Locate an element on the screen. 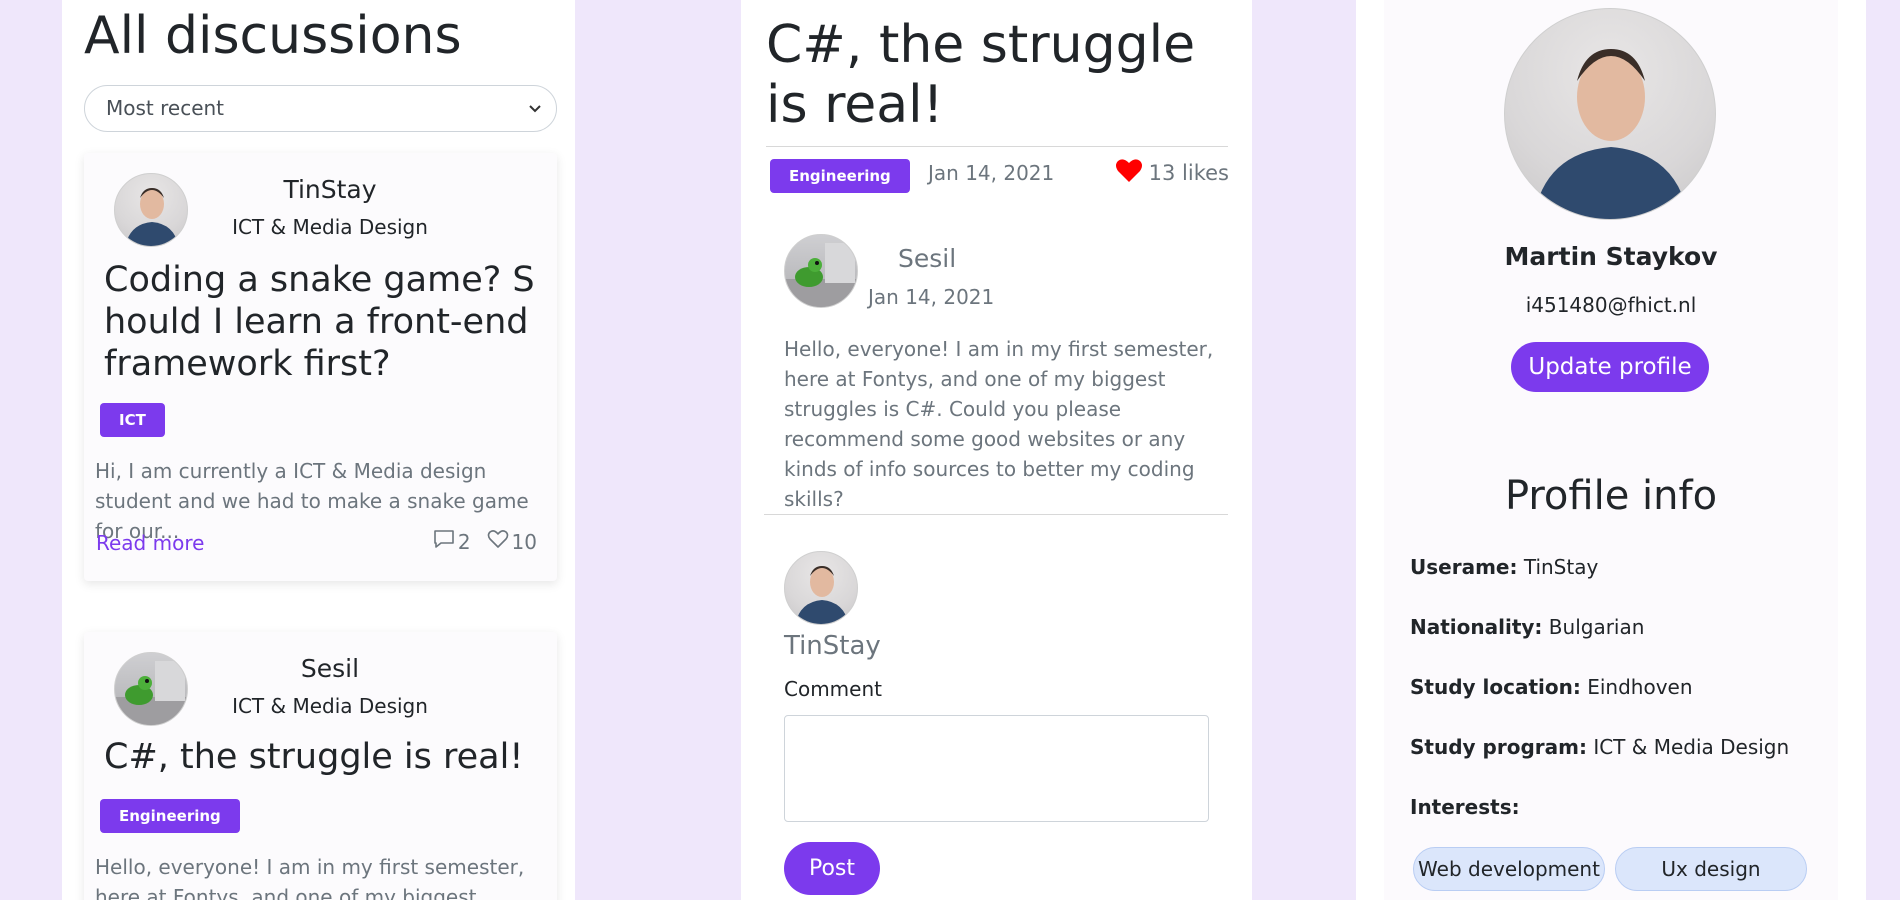 This screenshot has width=1900, height=900. discussions-heading: All discussions is located at coordinates (273, 36).